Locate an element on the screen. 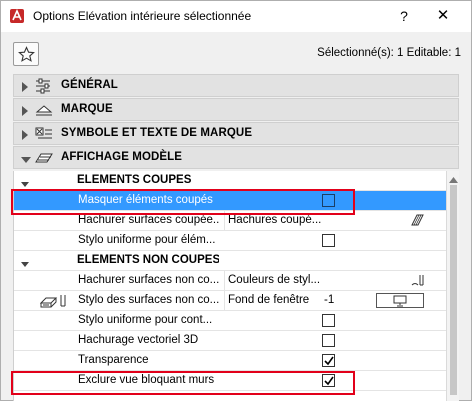  general-settings-icon is located at coordinates (44, 86).